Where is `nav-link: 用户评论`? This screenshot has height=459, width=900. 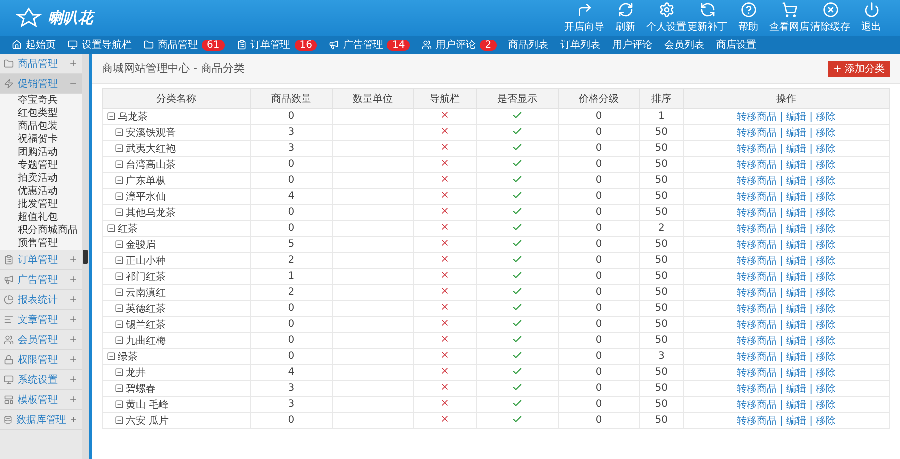 nav-link: 用户评论 is located at coordinates (632, 45).